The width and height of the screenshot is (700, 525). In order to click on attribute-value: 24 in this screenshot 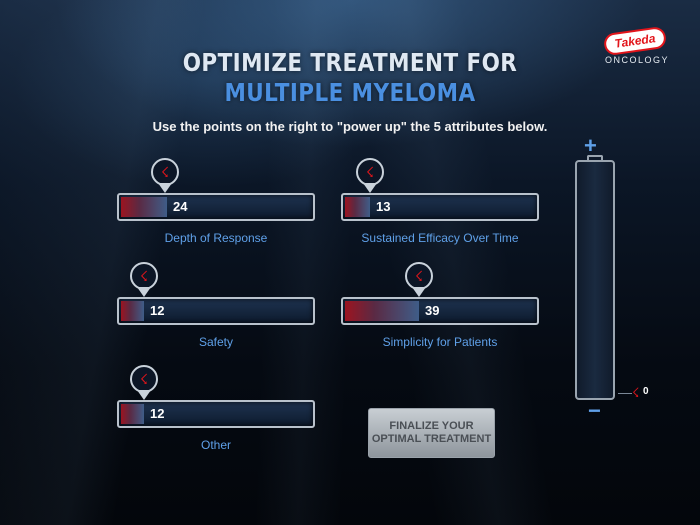, I will do `click(180, 206)`.